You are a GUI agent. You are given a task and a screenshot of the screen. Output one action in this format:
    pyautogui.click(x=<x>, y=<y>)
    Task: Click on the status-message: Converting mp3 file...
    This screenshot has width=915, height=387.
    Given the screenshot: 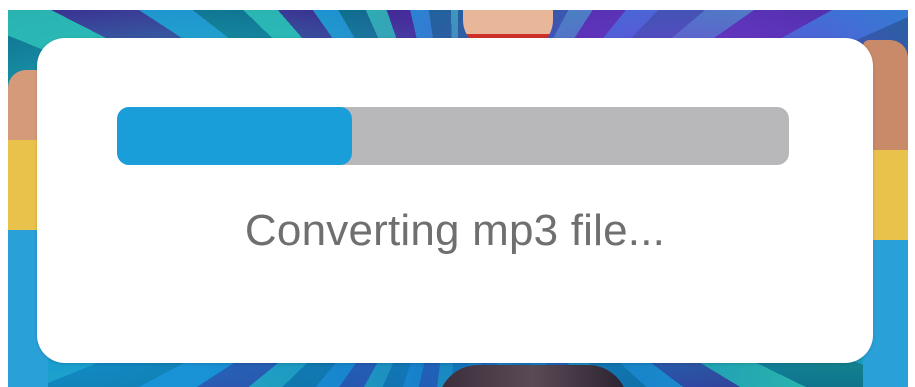 What is the action you would take?
    pyautogui.click(x=455, y=230)
    